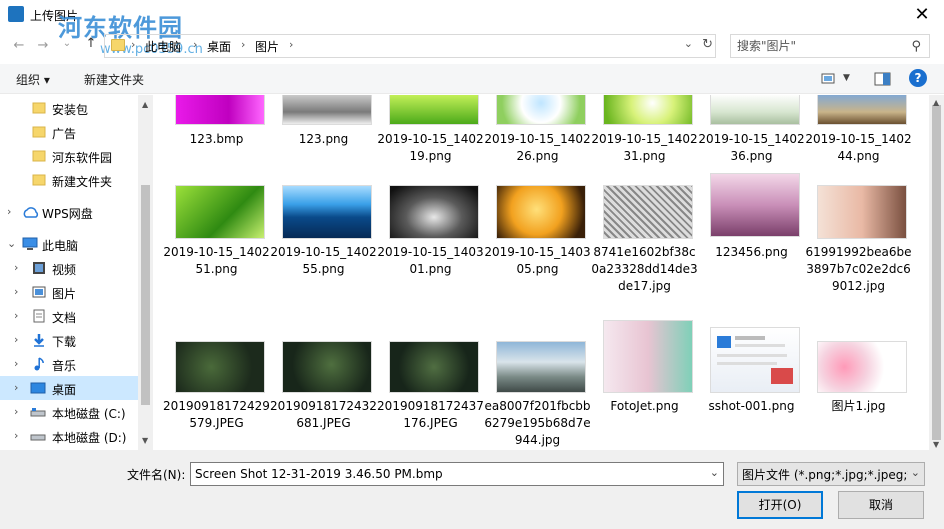 This screenshot has width=944, height=529. I want to click on file-tile: 2019-10-15_140251.png, so click(216, 233).